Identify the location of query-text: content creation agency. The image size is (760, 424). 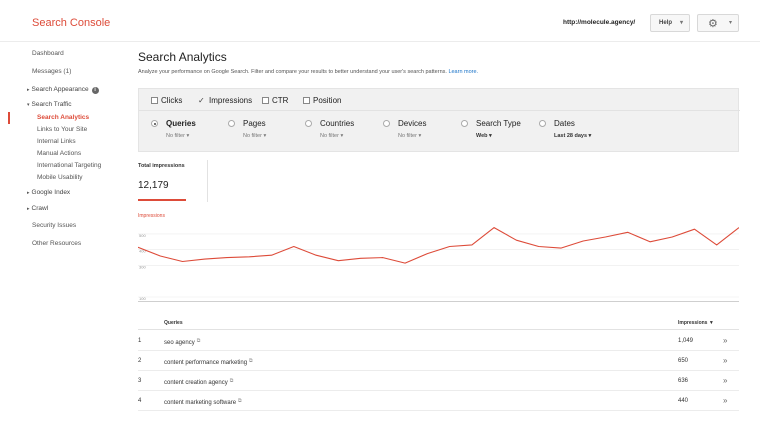
(196, 383).